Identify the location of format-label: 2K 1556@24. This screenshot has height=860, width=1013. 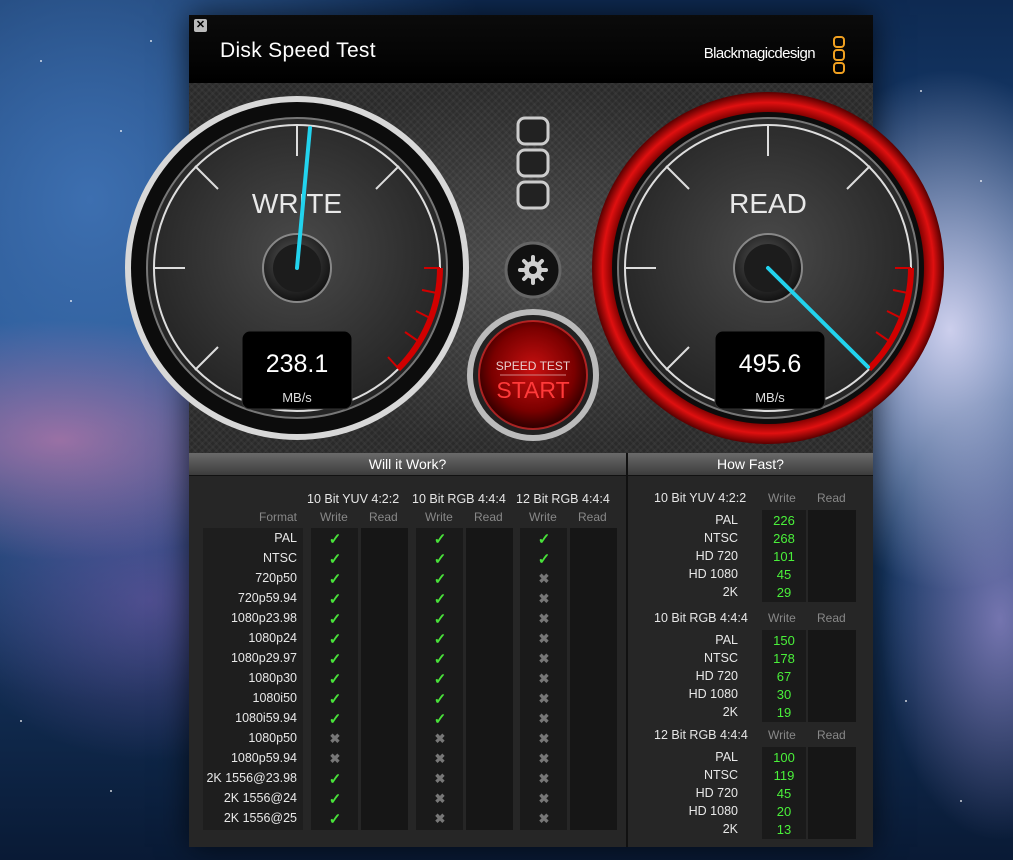
(260, 798).